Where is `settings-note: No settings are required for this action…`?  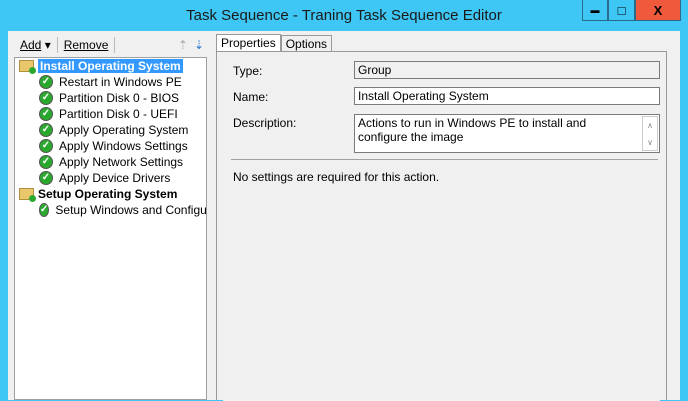 settings-note: No settings are required for this action… is located at coordinates (336, 177).